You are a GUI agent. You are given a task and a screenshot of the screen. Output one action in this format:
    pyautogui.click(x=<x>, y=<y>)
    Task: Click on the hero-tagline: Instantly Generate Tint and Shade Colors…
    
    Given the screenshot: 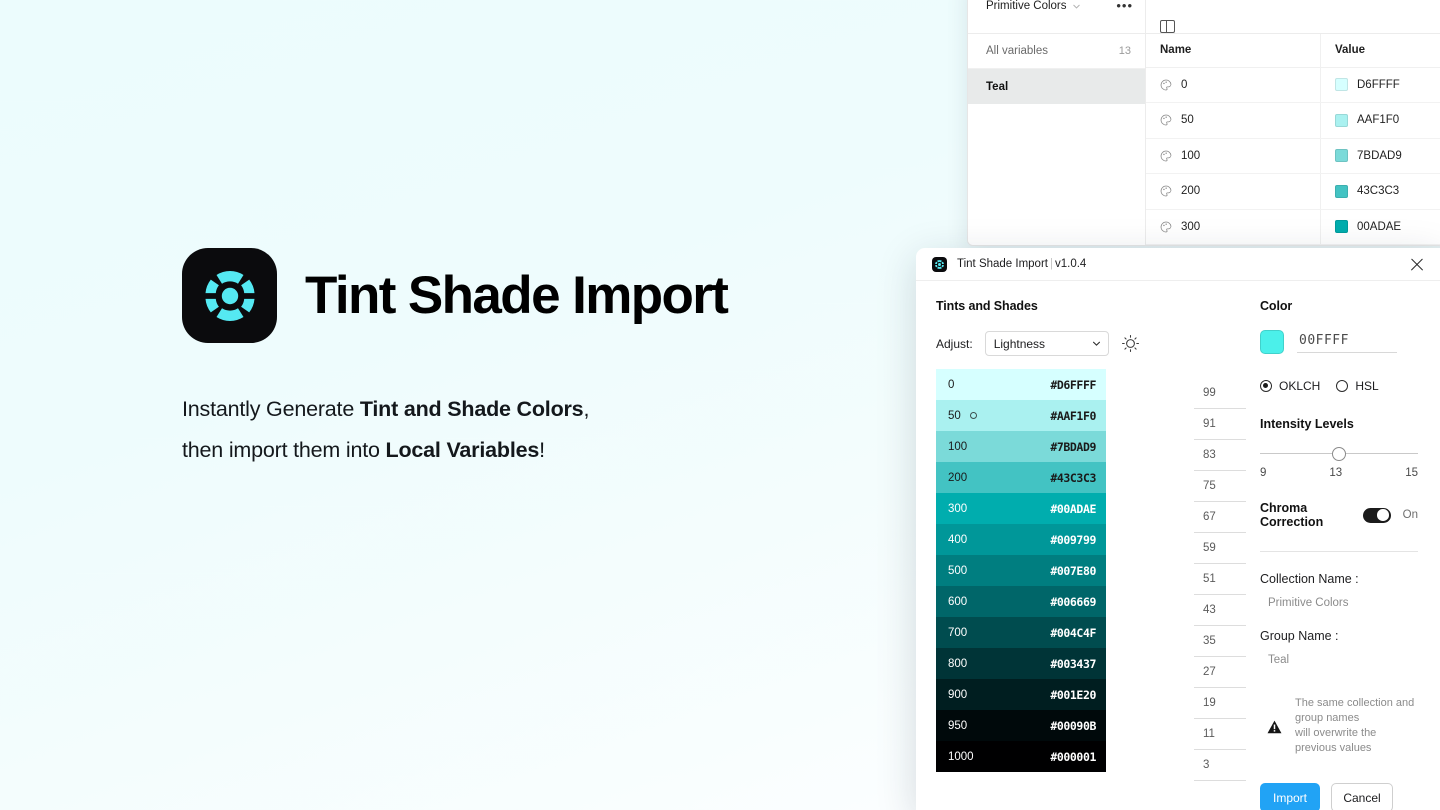 What is the action you would take?
    pyautogui.click(x=532, y=430)
    